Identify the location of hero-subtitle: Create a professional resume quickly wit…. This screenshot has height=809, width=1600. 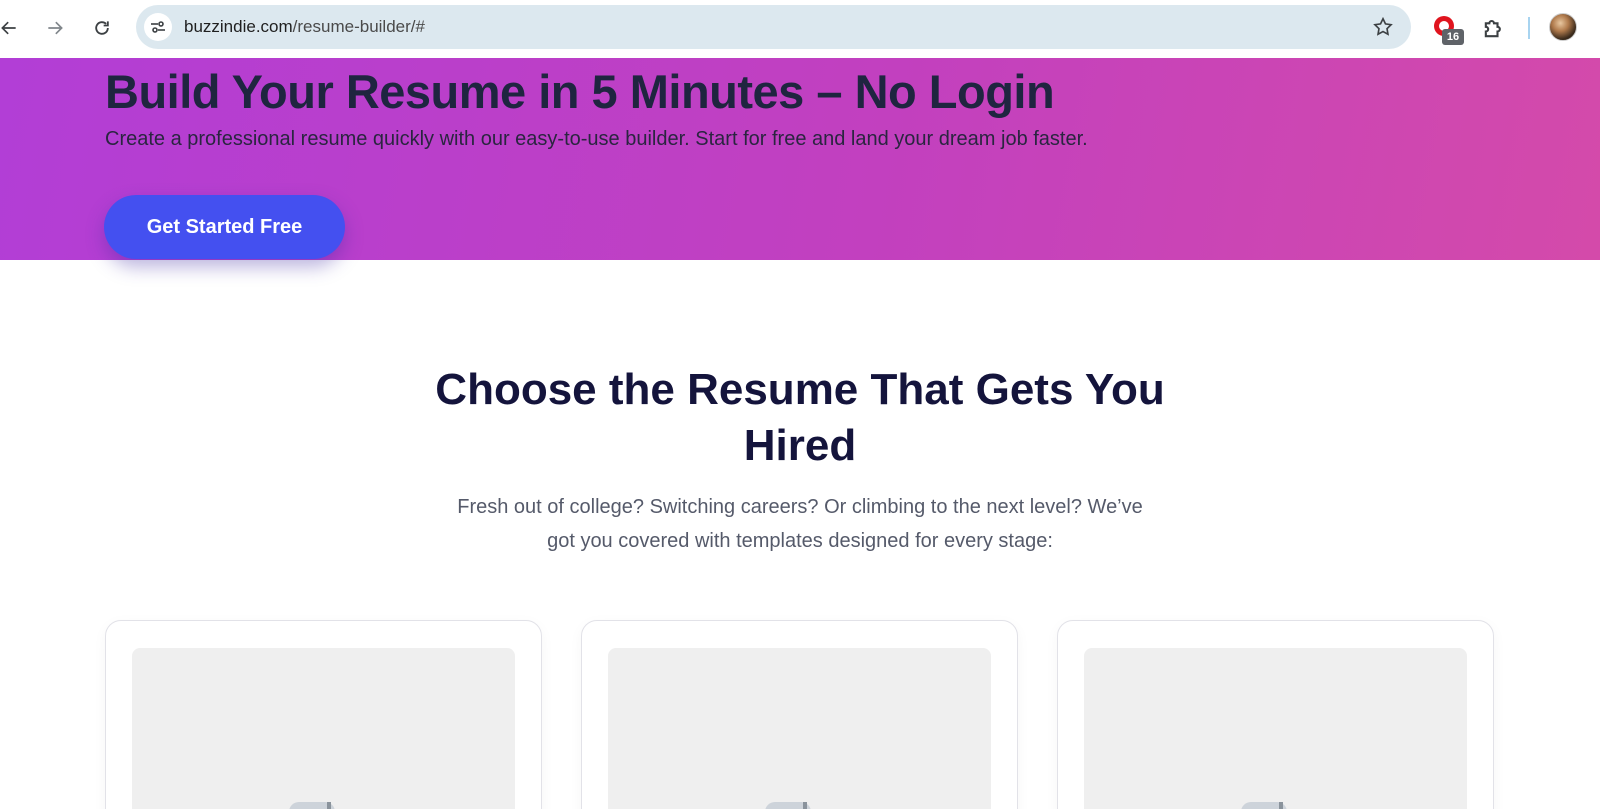
(596, 139).